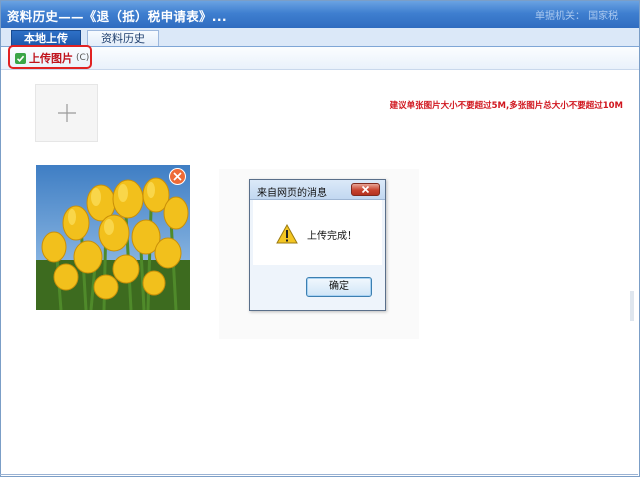  I want to click on bottom-border, so click(319, 474).